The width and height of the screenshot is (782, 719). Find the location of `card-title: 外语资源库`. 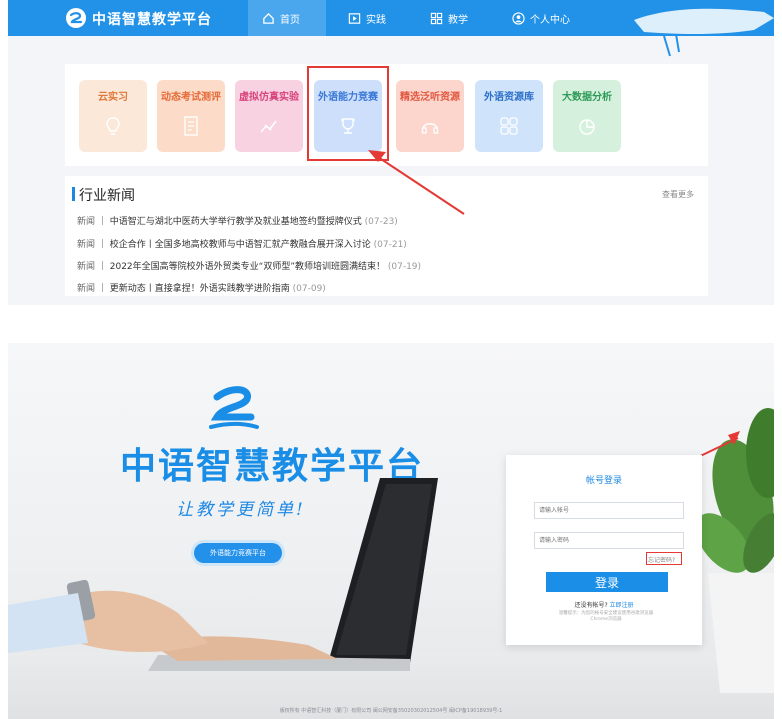

card-title: 外语资源库 is located at coordinates (509, 97).